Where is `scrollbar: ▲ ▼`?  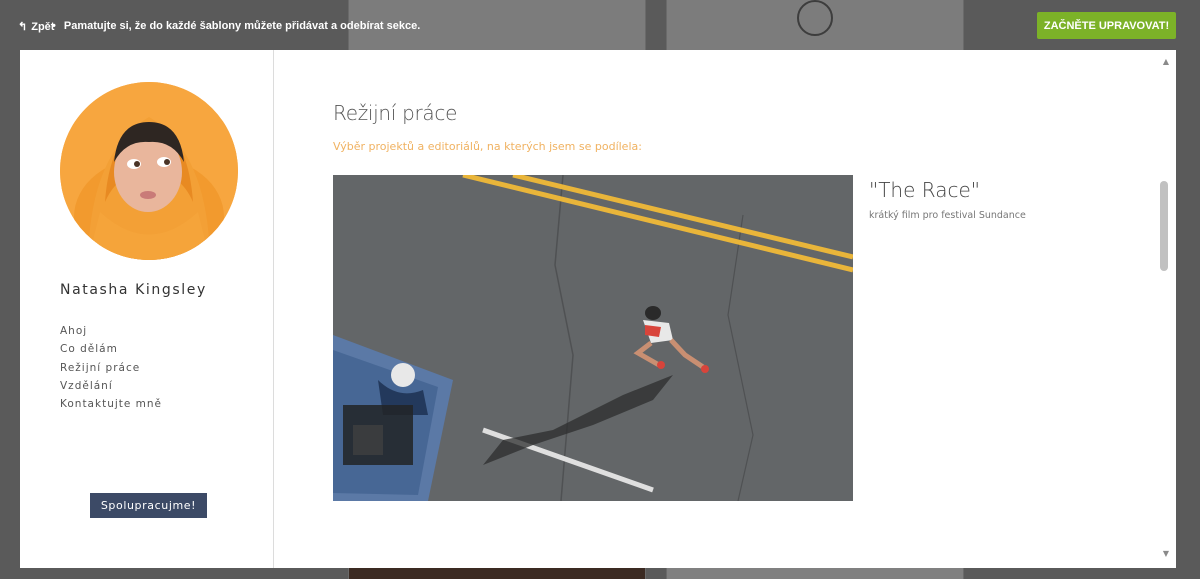
scrollbar: ▲ ▼ is located at coordinates (1166, 309).